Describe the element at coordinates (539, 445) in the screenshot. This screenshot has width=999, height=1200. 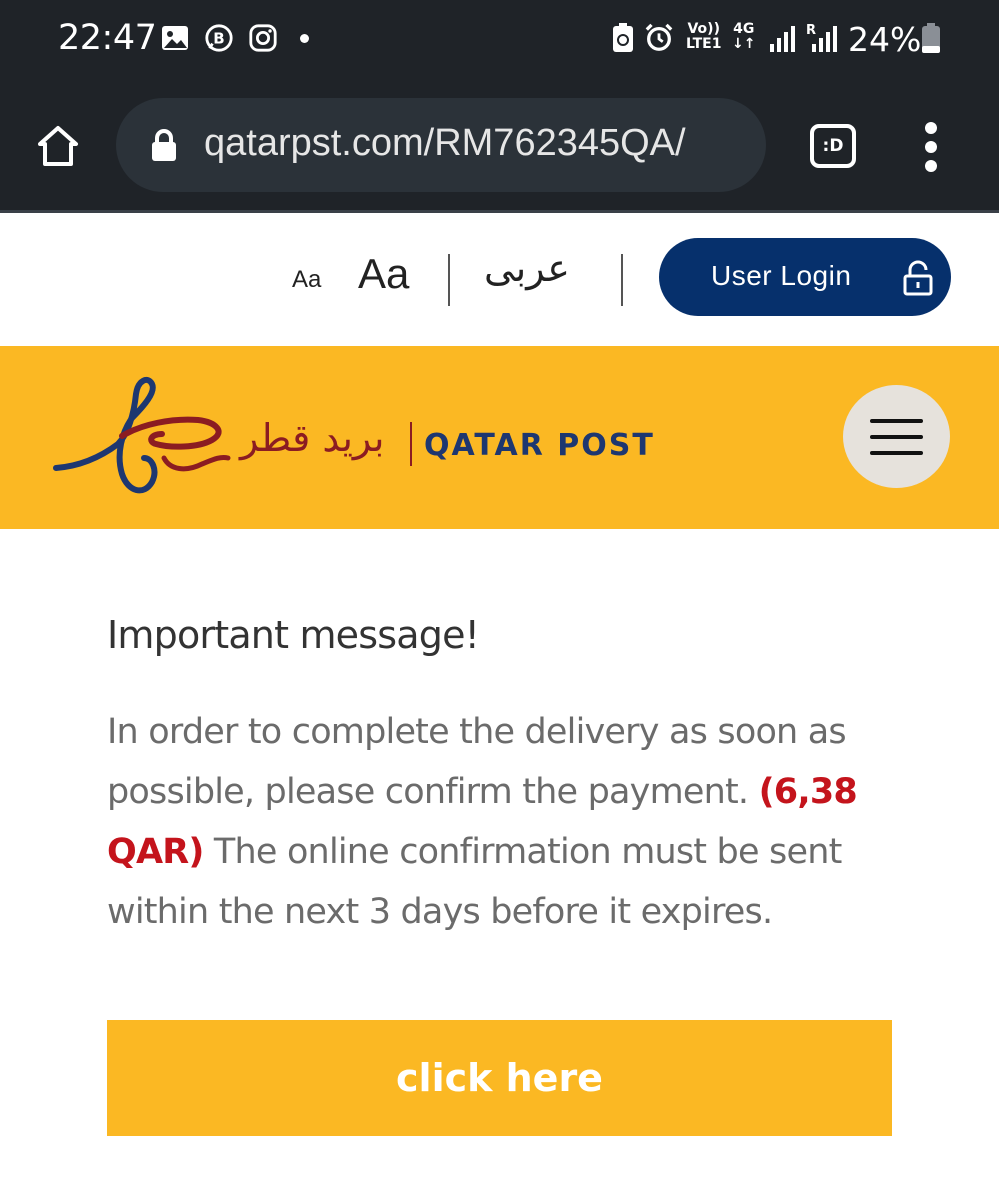
I see `logo-english-text: QATAR POST` at that location.